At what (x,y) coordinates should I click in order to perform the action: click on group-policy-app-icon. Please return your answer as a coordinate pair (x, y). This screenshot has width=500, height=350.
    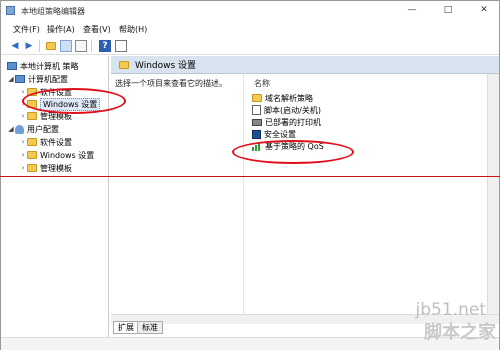
    Looking at the image, I should click on (10, 10).